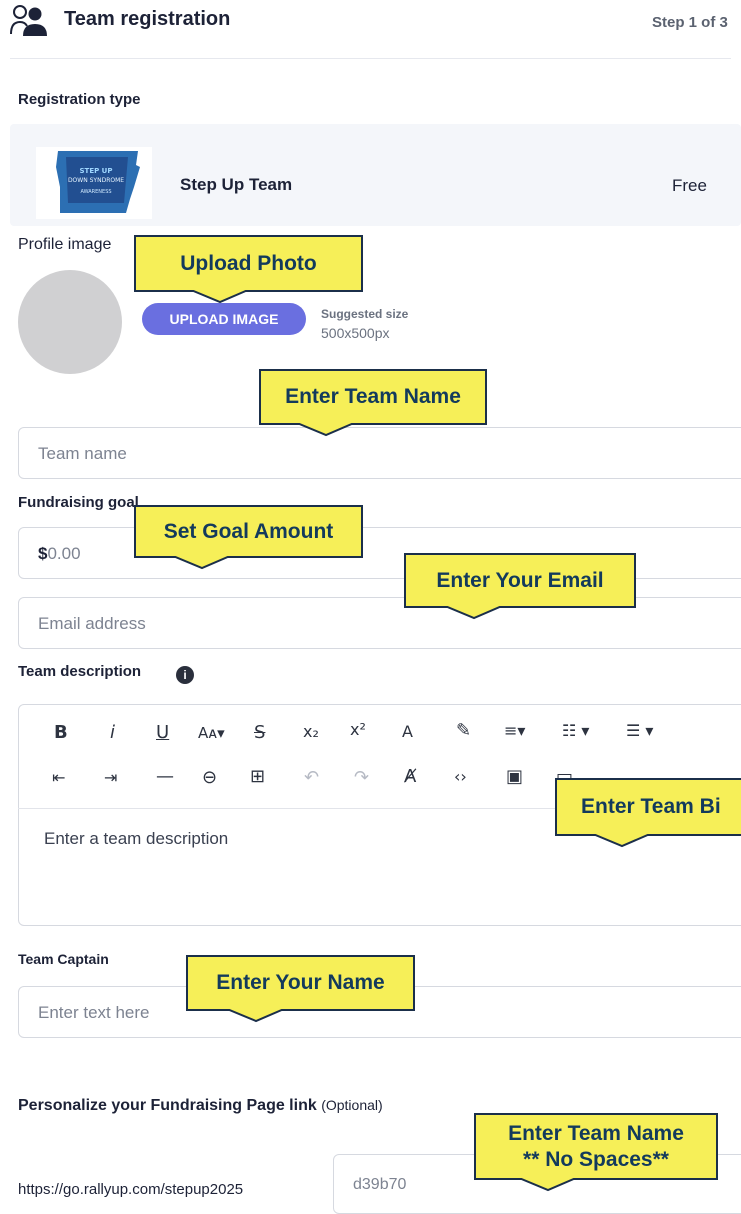  I want to click on callout-upload-photo: Upload Photo, so click(248, 263).